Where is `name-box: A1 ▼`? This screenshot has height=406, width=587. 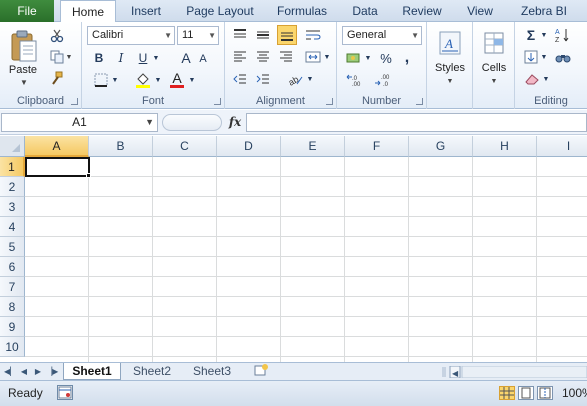
name-box: A1 ▼ is located at coordinates (79, 122).